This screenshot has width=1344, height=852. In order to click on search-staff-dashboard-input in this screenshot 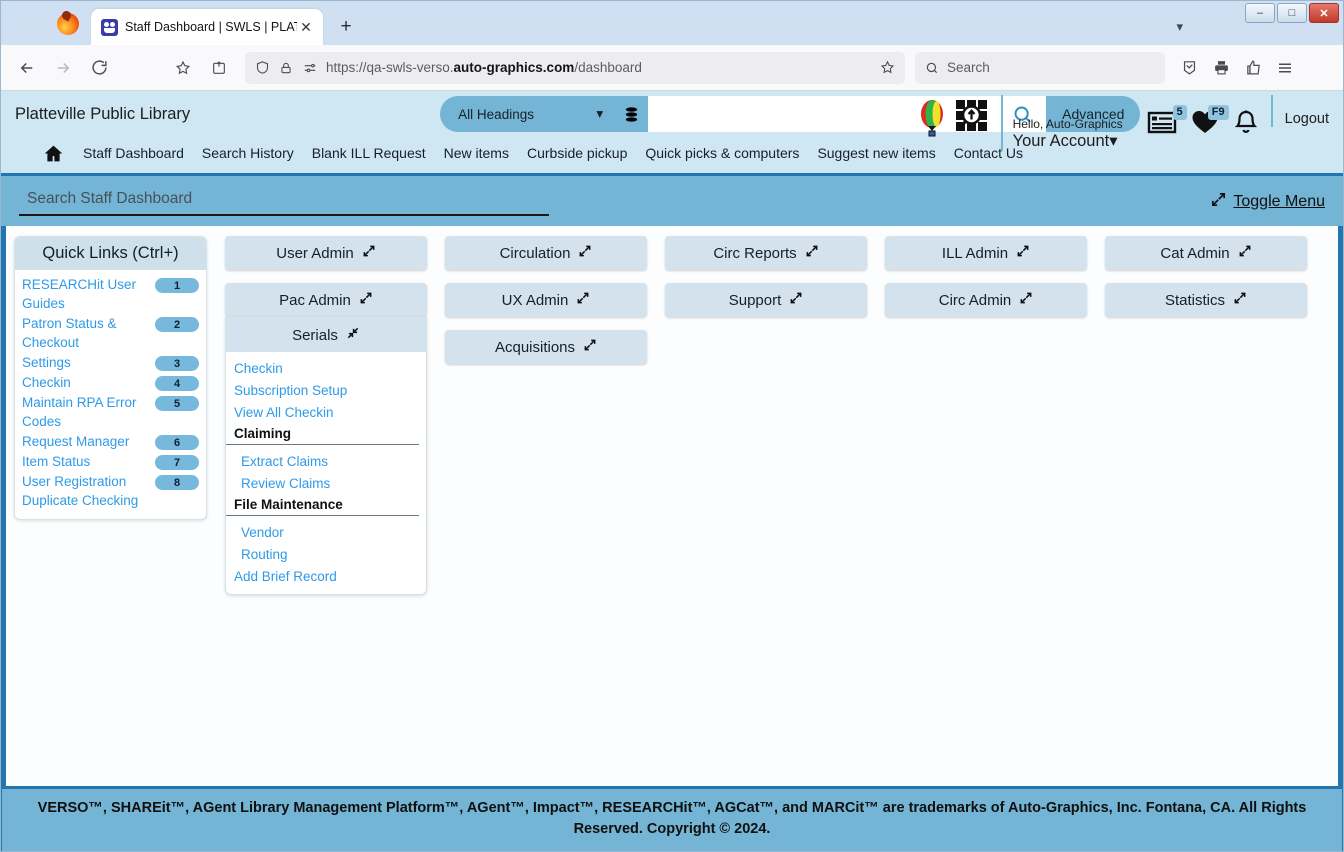, I will do `click(284, 202)`.